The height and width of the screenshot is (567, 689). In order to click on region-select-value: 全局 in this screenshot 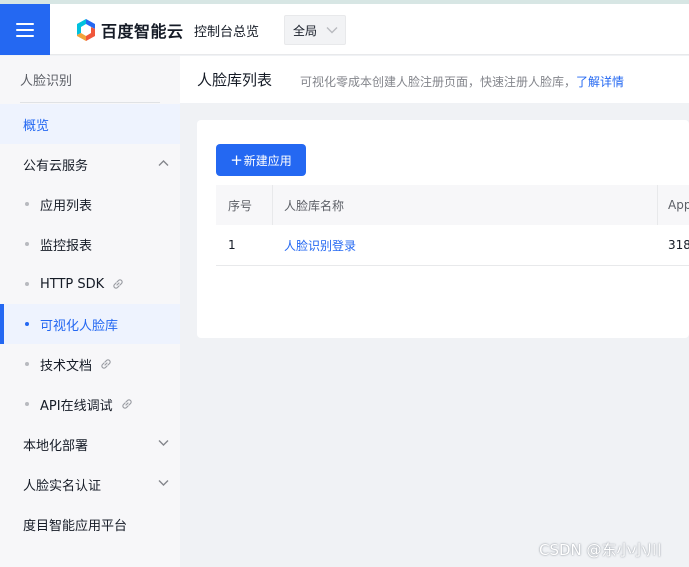, I will do `click(305, 30)`.